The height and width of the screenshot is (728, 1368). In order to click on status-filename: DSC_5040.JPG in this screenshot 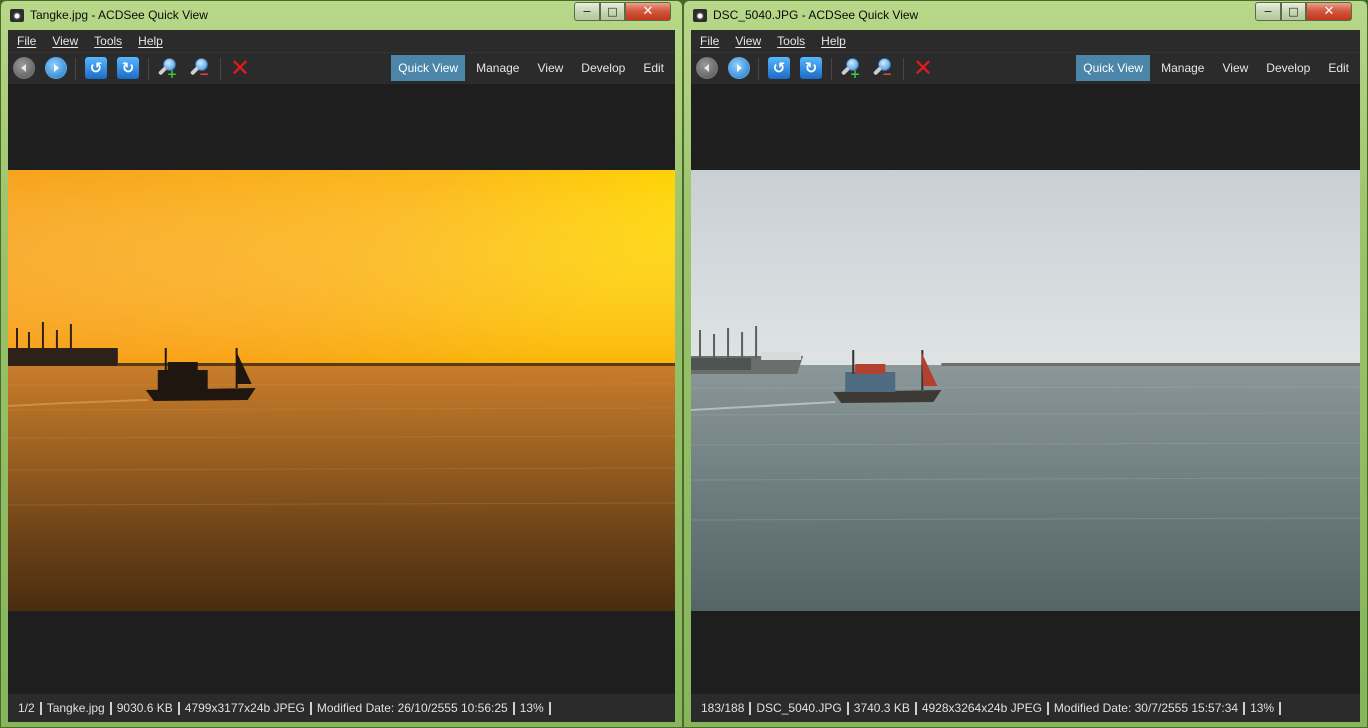, I will do `click(800, 708)`.